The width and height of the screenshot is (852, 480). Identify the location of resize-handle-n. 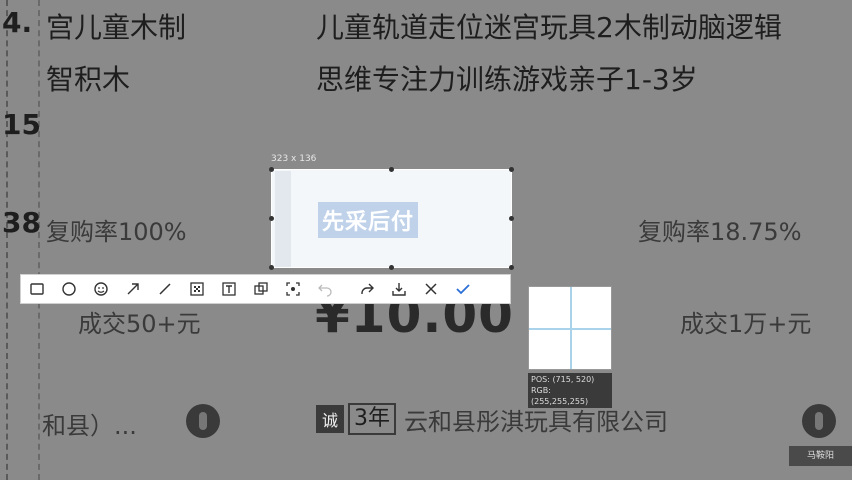
(391, 169).